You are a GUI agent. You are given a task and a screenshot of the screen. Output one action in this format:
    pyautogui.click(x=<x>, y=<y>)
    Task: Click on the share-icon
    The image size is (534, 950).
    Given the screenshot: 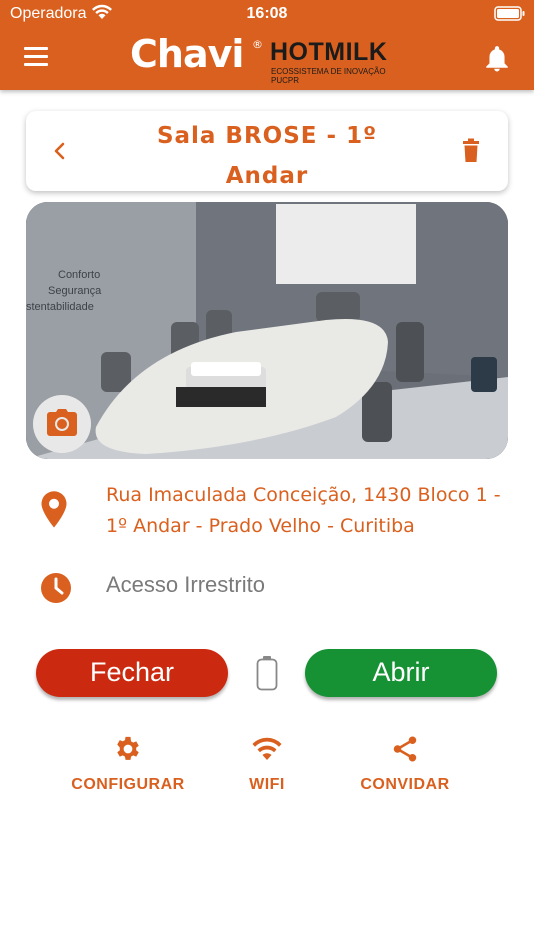 What is the action you would take?
    pyautogui.click(x=405, y=749)
    